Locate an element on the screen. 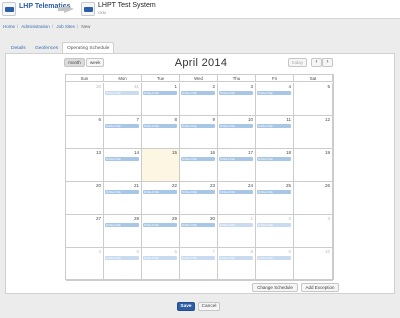  day-cell: 28 8:00a-3:00p is located at coordinates (123, 231).